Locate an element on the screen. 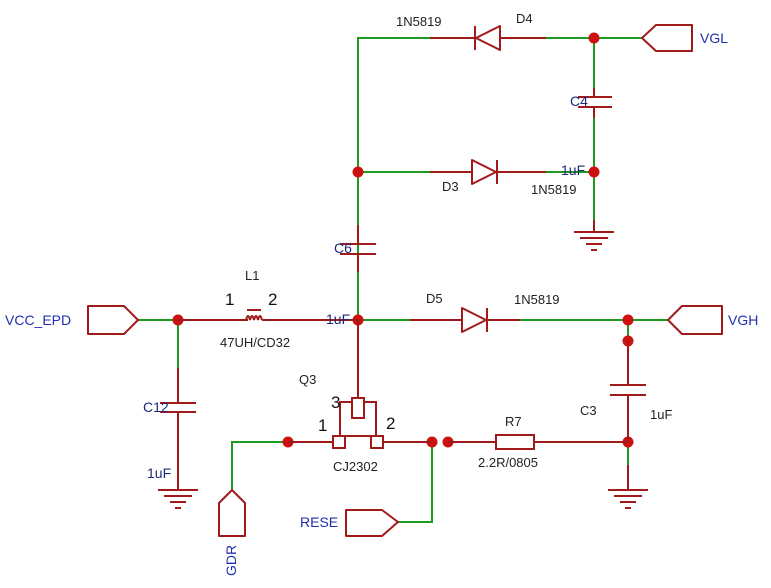 The height and width of the screenshot is (588, 771). gdr-net-label: GDR is located at coordinates (231, 560).